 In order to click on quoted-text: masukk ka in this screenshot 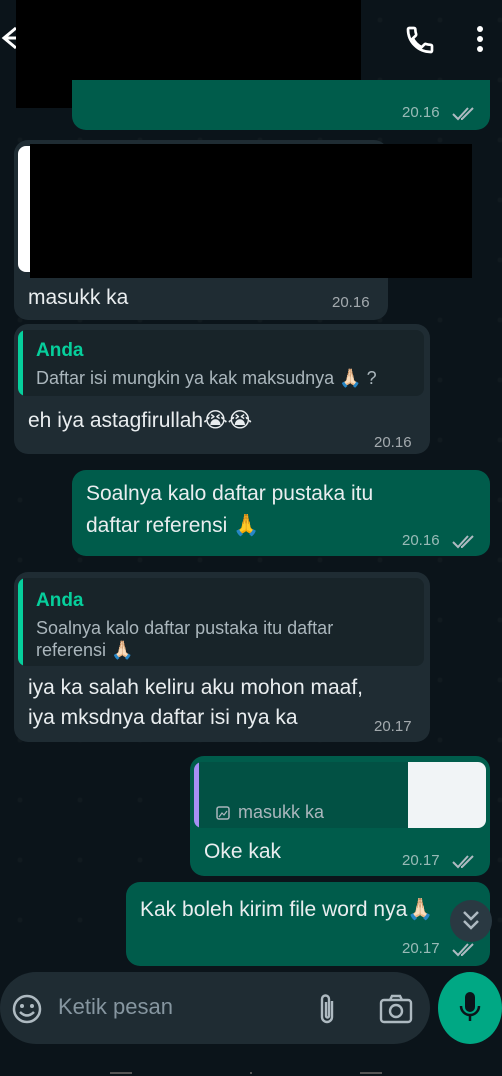, I will do `click(281, 812)`.